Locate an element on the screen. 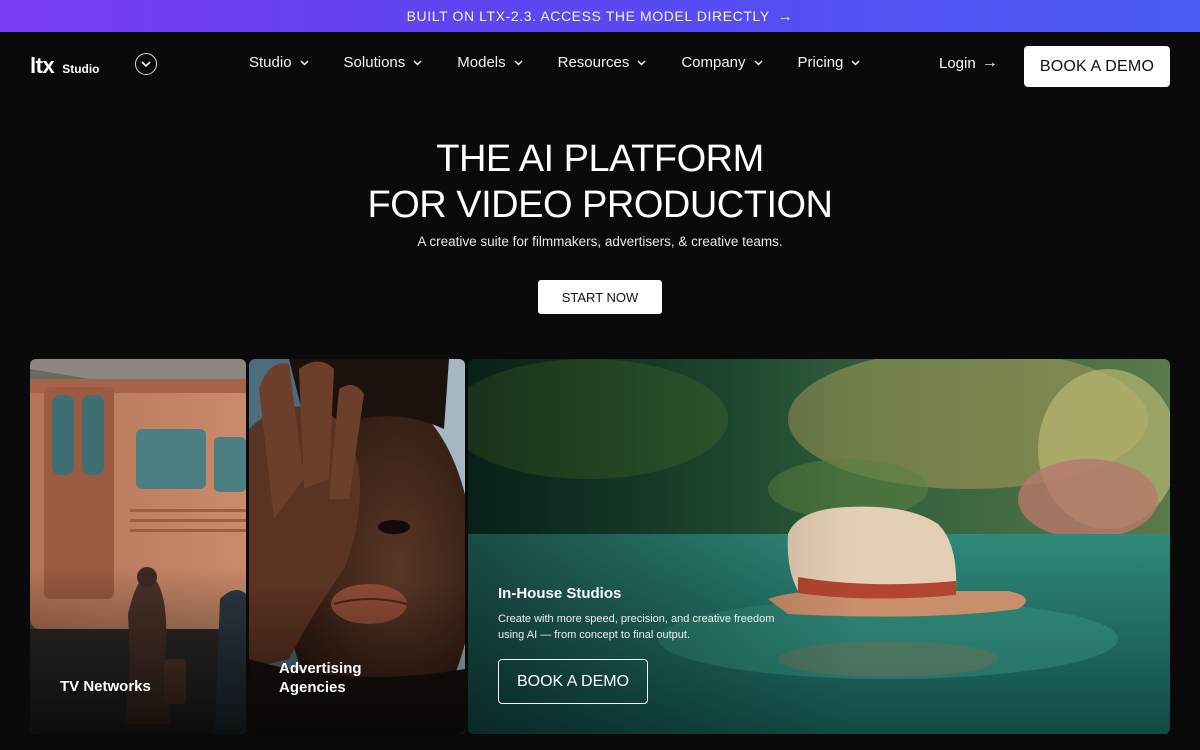 Image resolution: width=1200 pixels, height=750 pixels. nav-item-solutions: Solutions is located at coordinates (383, 62).